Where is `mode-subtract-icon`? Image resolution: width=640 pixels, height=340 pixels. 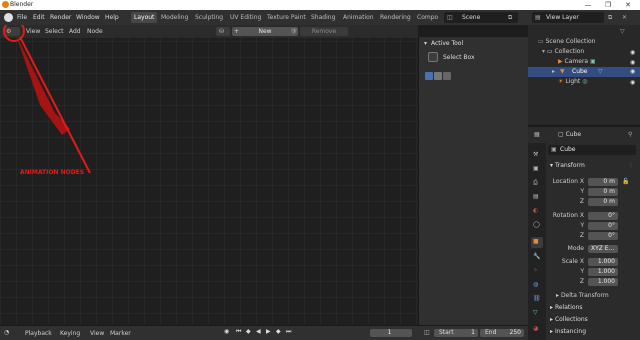 mode-subtract-icon is located at coordinates (447, 76).